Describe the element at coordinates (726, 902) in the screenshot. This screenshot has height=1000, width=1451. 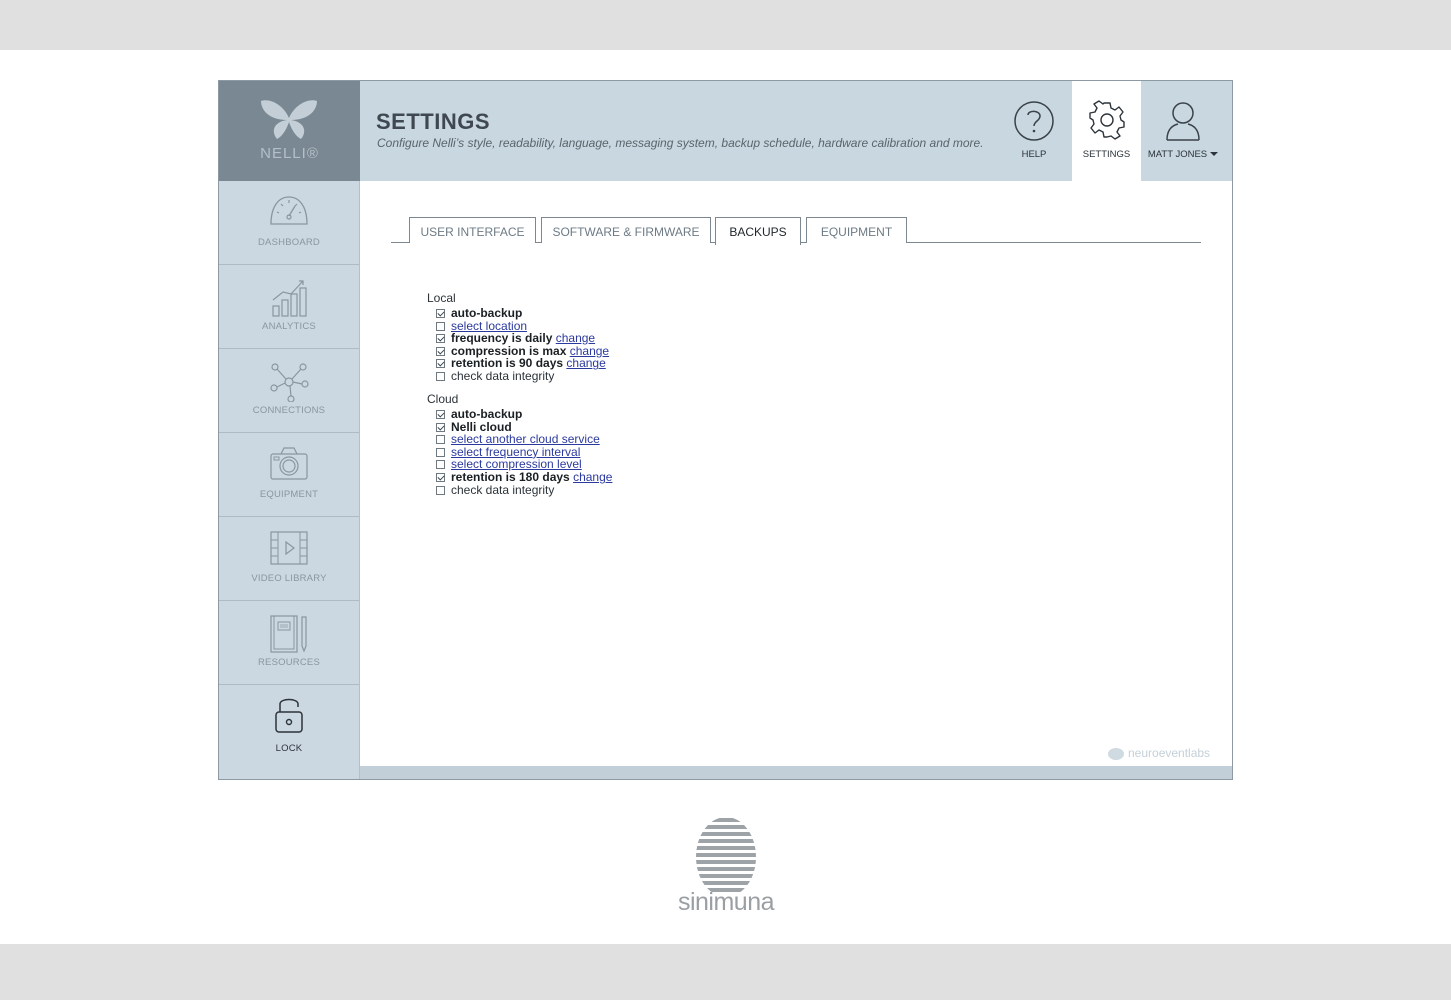
I see `company-name: sinimuna` at that location.